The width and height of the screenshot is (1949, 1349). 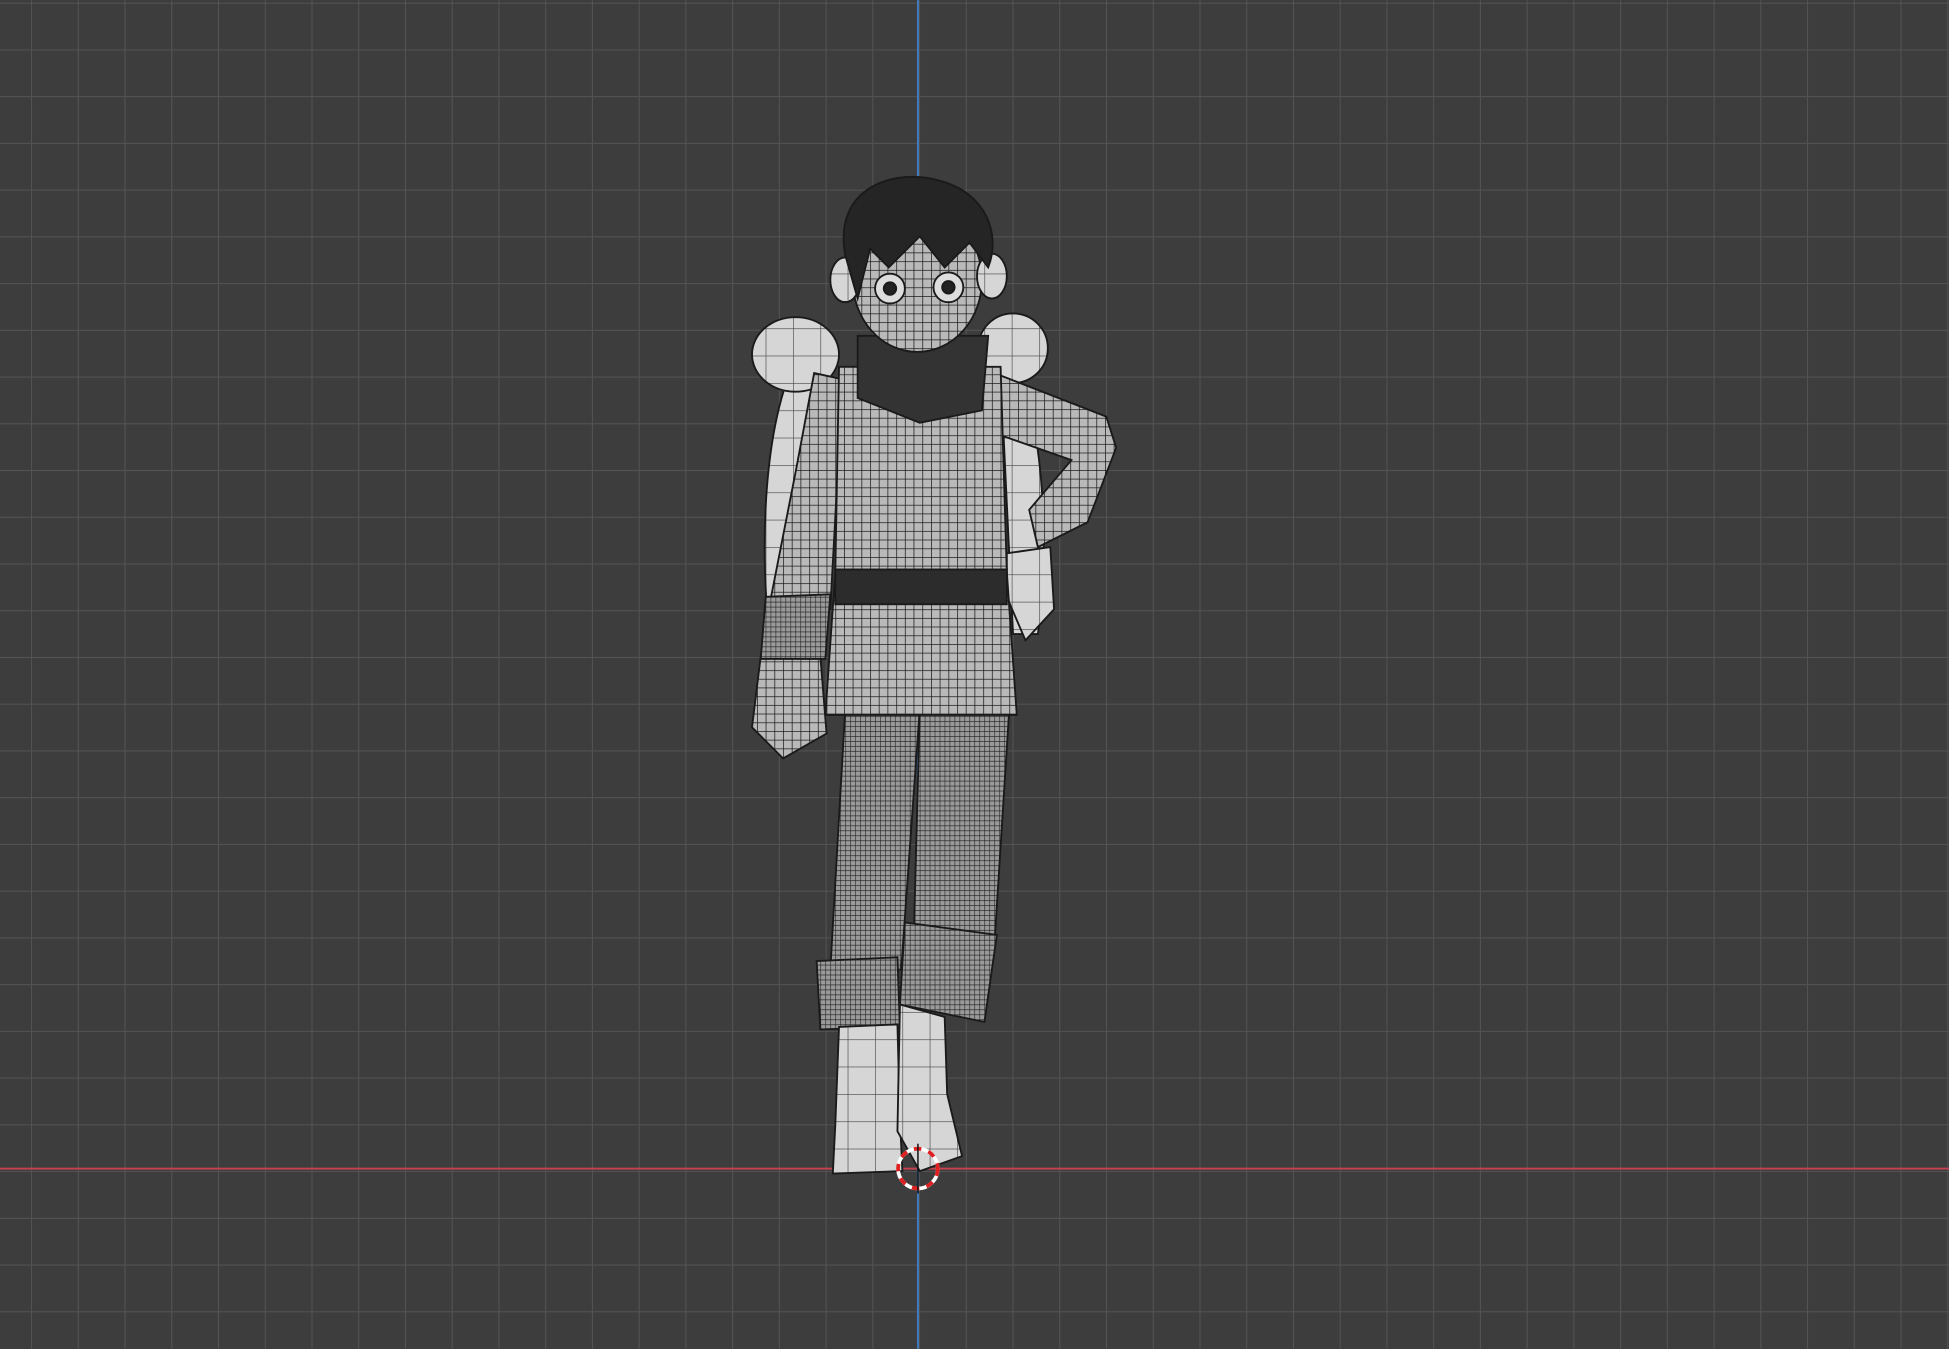 I want to click on left-wrist-cuff, so click(x=795, y=626).